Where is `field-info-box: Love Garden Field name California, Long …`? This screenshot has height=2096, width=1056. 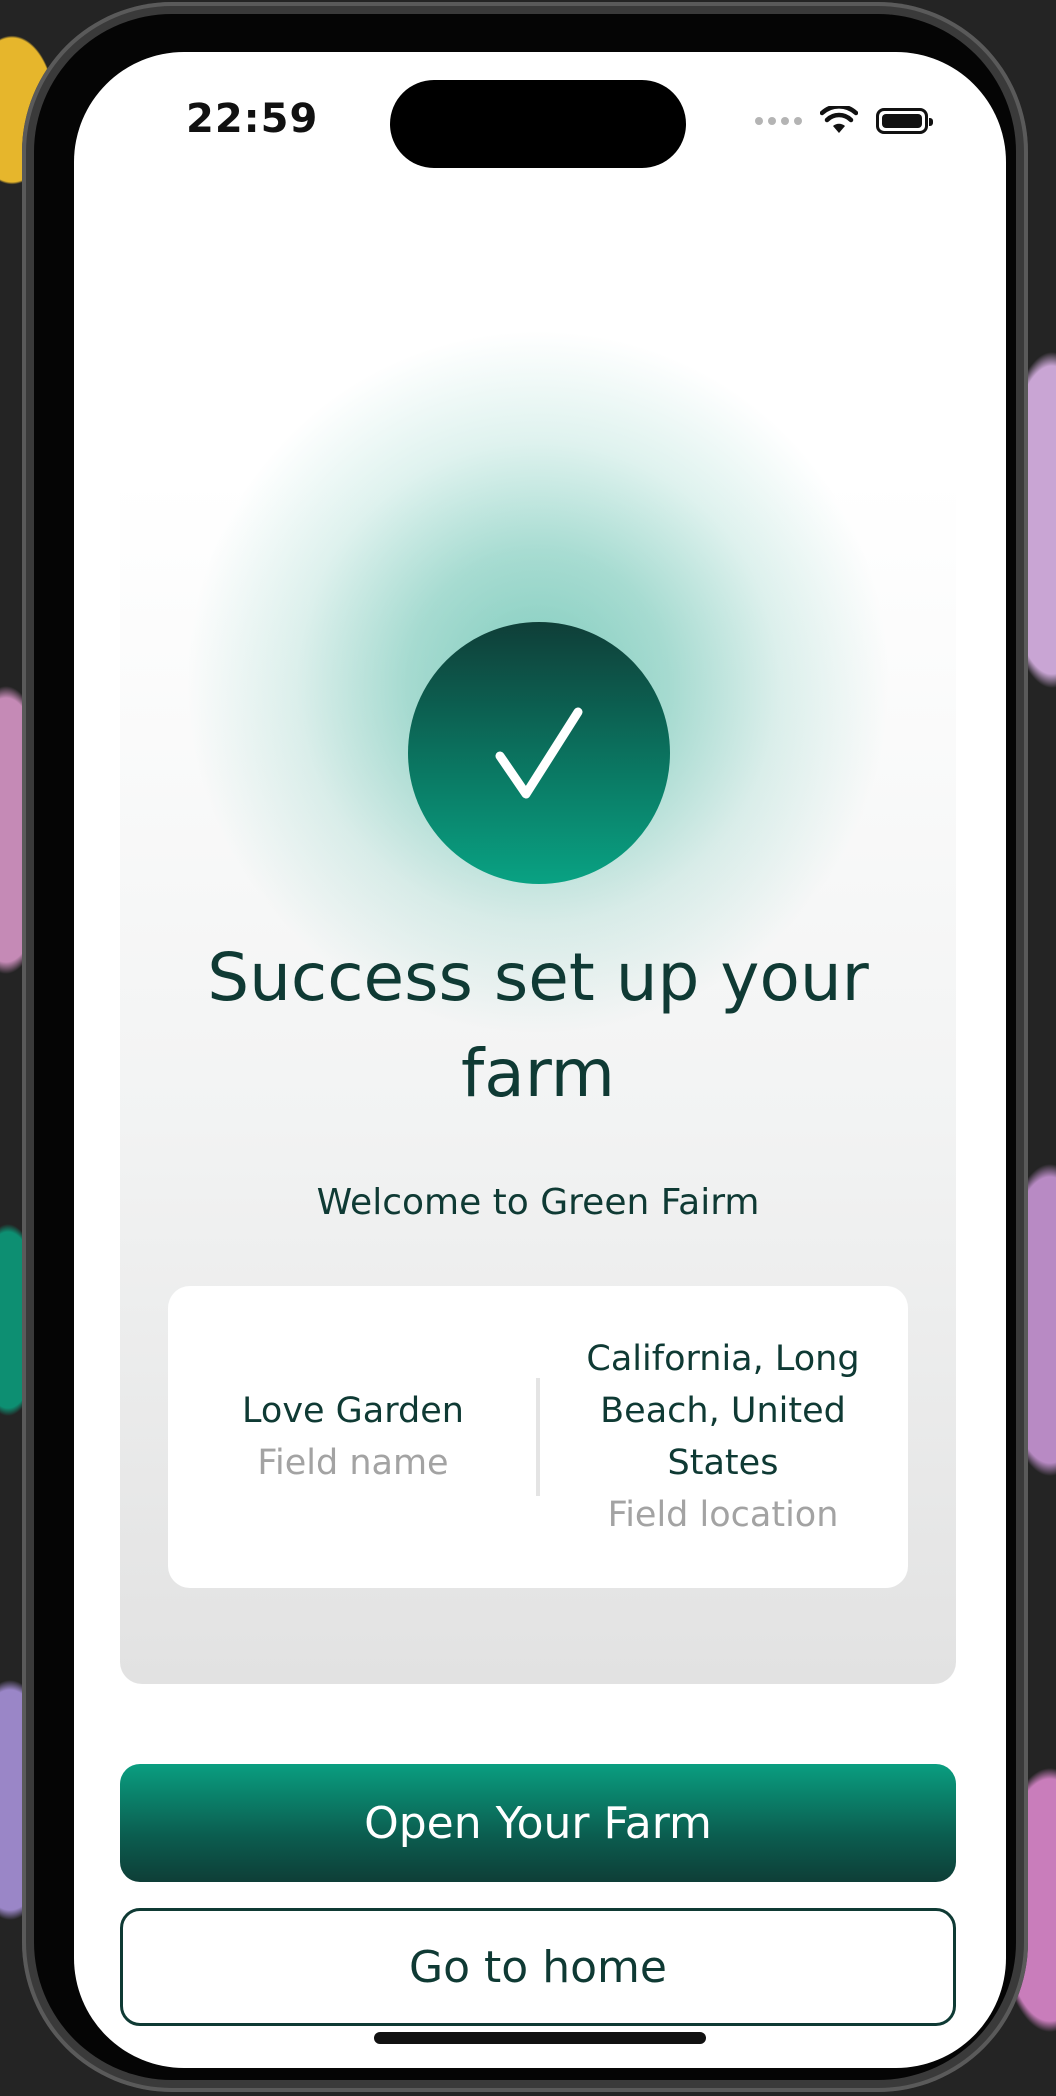 field-info-box: Love Garden Field name California, Long … is located at coordinates (538, 1437).